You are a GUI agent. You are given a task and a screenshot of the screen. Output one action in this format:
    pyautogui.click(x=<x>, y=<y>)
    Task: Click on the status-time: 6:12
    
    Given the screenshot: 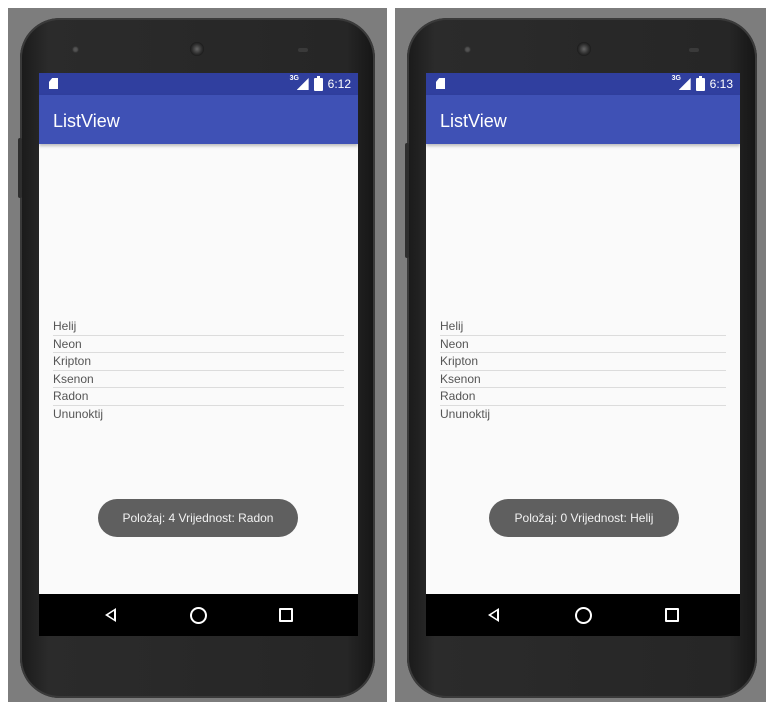 What is the action you would take?
    pyautogui.click(x=339, y=84)
    